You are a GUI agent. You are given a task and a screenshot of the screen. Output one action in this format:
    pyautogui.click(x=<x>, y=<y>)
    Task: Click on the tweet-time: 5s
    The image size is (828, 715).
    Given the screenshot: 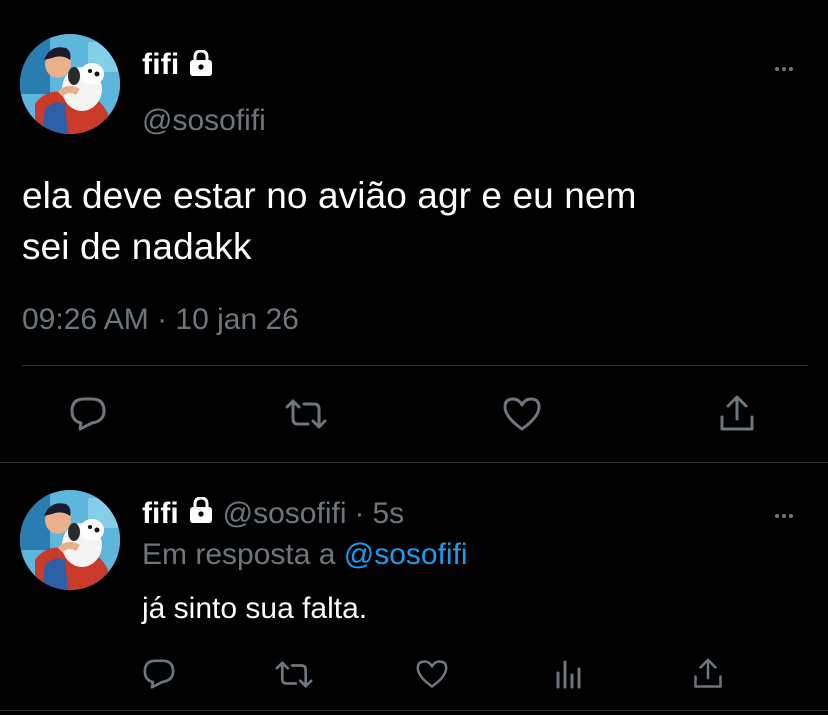 What is the action you would take?
    pyautogui.click(x=388, y=514)
    